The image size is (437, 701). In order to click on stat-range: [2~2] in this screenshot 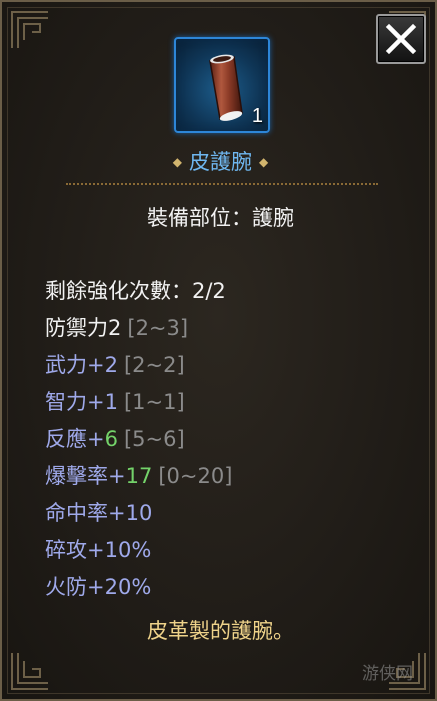, I will do `click(154, 365)`.